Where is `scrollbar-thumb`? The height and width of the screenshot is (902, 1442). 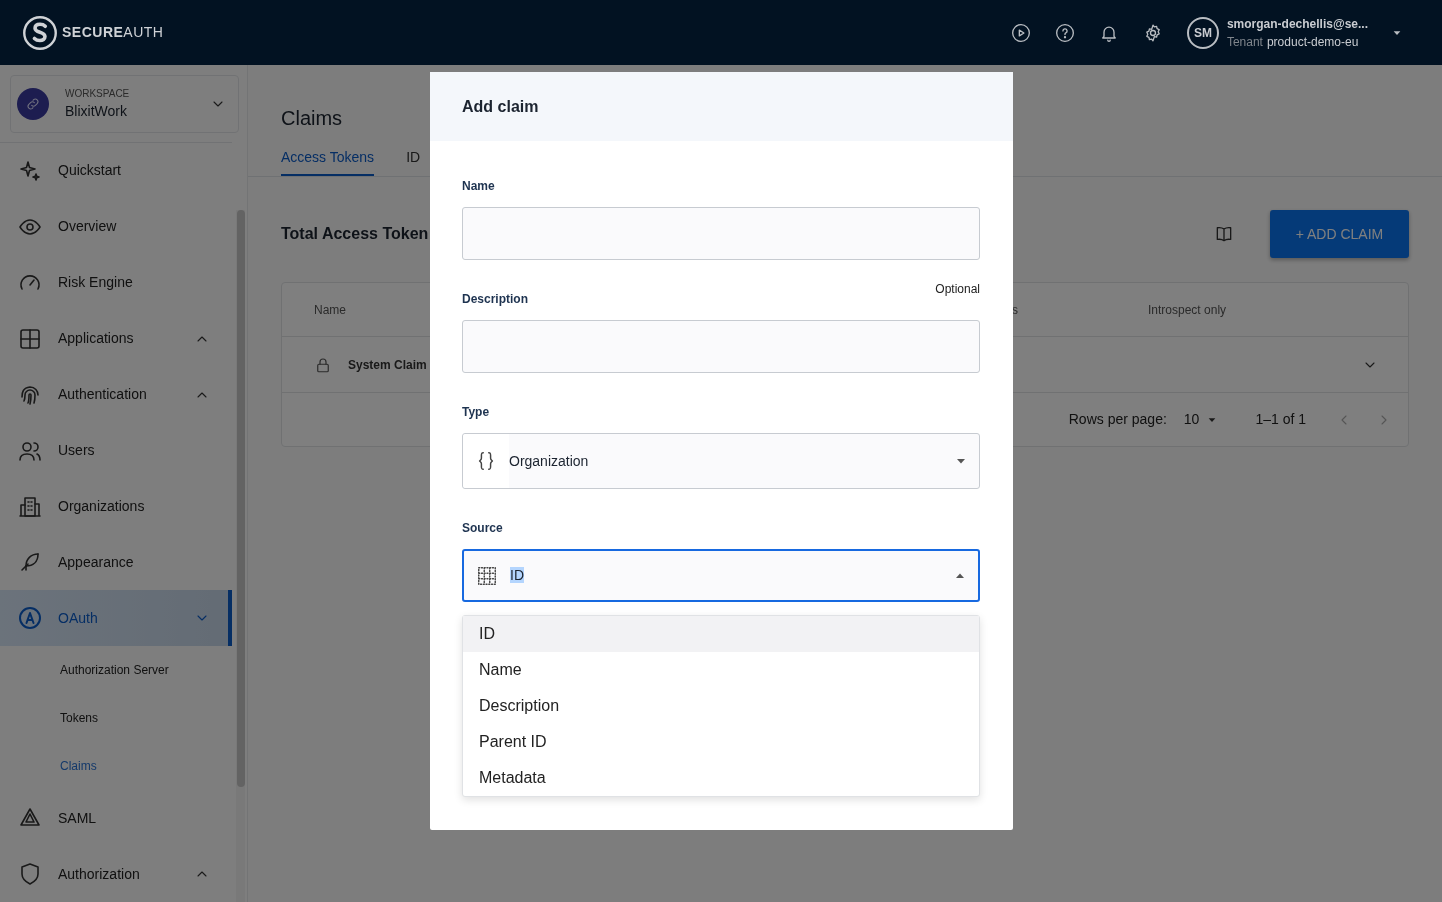 scrollbar-thumb is located at coordinates (241, 498).